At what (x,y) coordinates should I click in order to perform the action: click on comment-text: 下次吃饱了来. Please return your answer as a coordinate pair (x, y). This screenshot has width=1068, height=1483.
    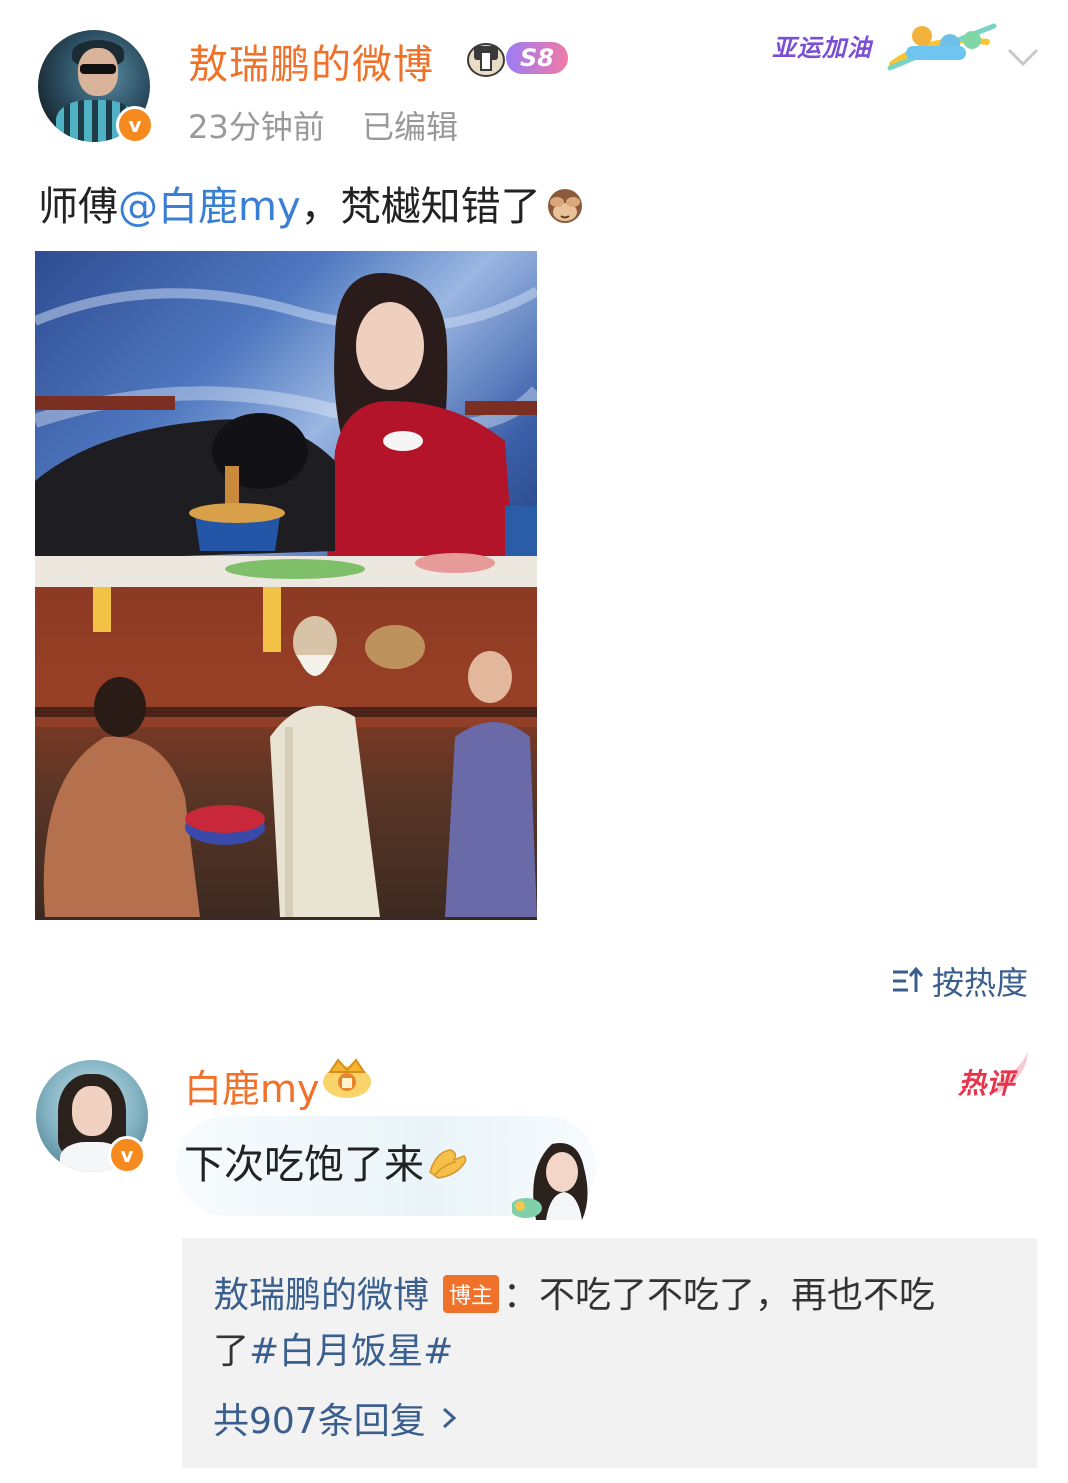
    Looking at the image, I should click on (326, 1161).